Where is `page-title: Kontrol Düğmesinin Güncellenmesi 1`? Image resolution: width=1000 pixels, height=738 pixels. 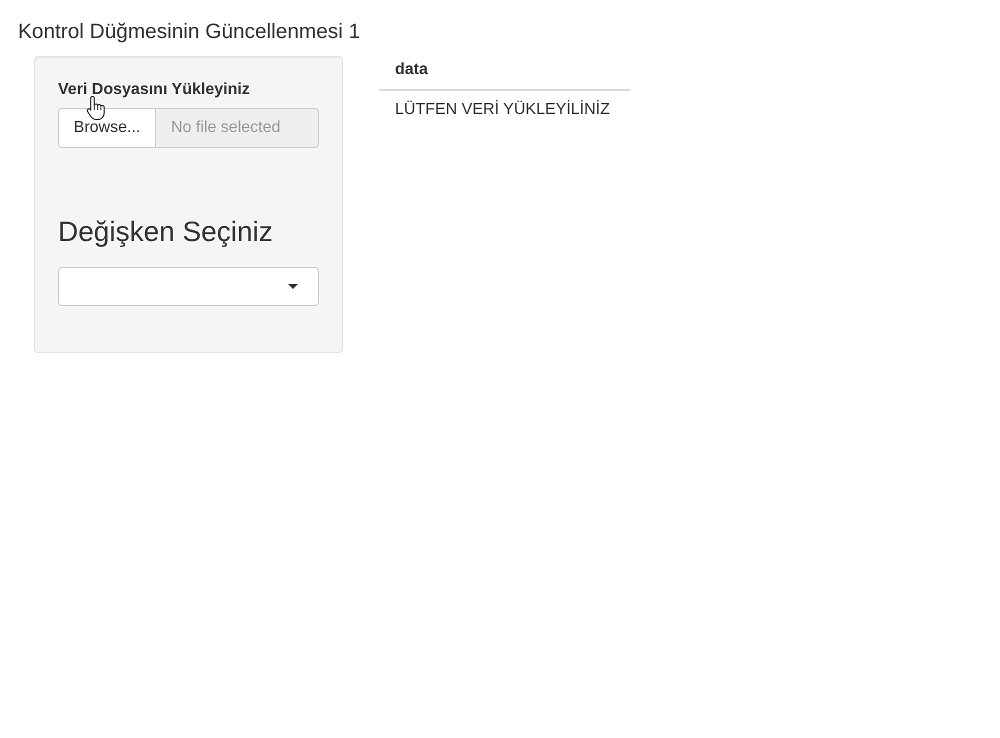 page-title: Kontrol Düğmesinin Güncellenmesi 1 is located at coordinates (189, 32).